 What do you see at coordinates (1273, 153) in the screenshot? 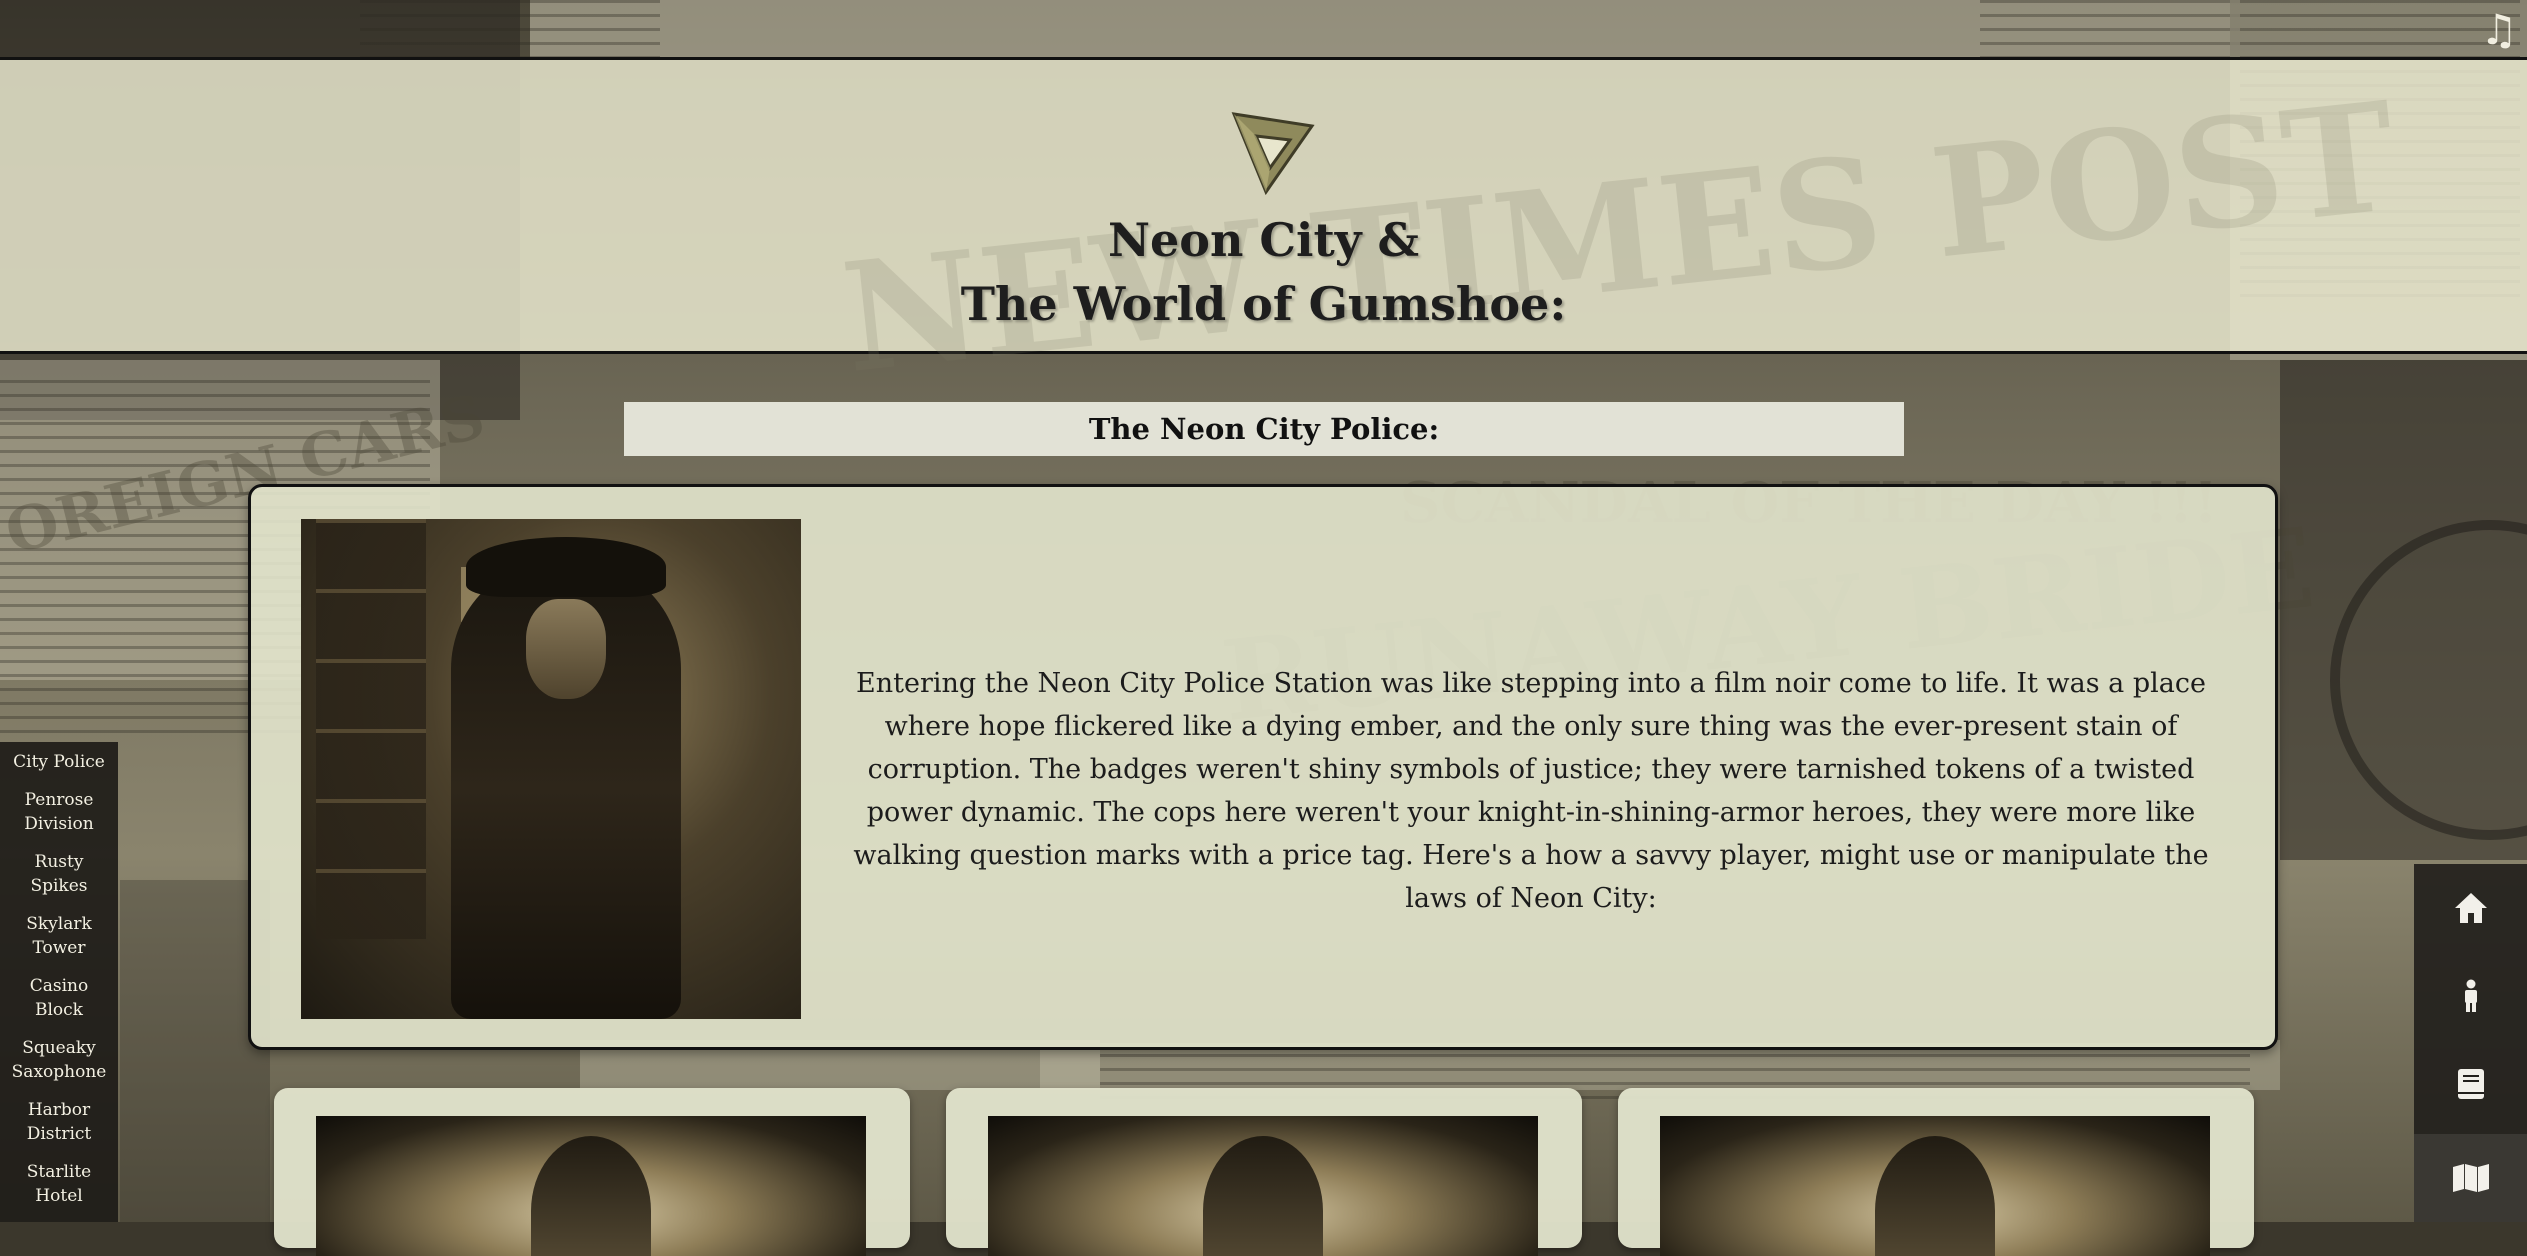
I see `triangle-logo-icon` at bounding box center [1273, 153].